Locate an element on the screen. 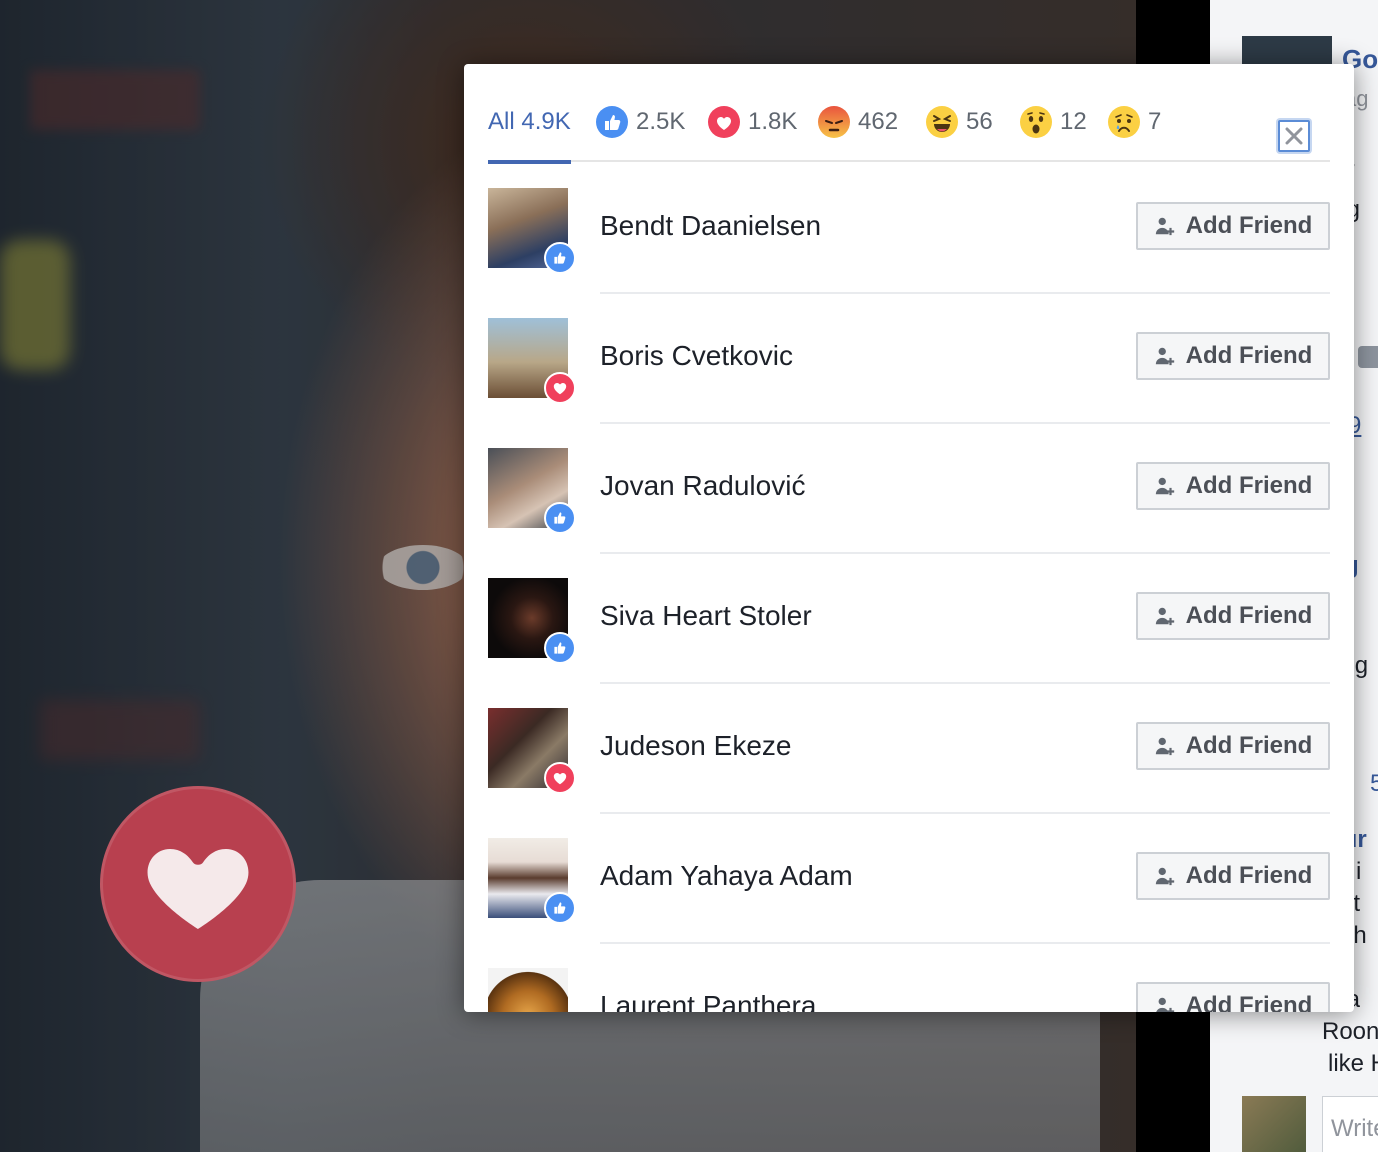  tab-love: 1.8K is located at coordinates (752, 122).